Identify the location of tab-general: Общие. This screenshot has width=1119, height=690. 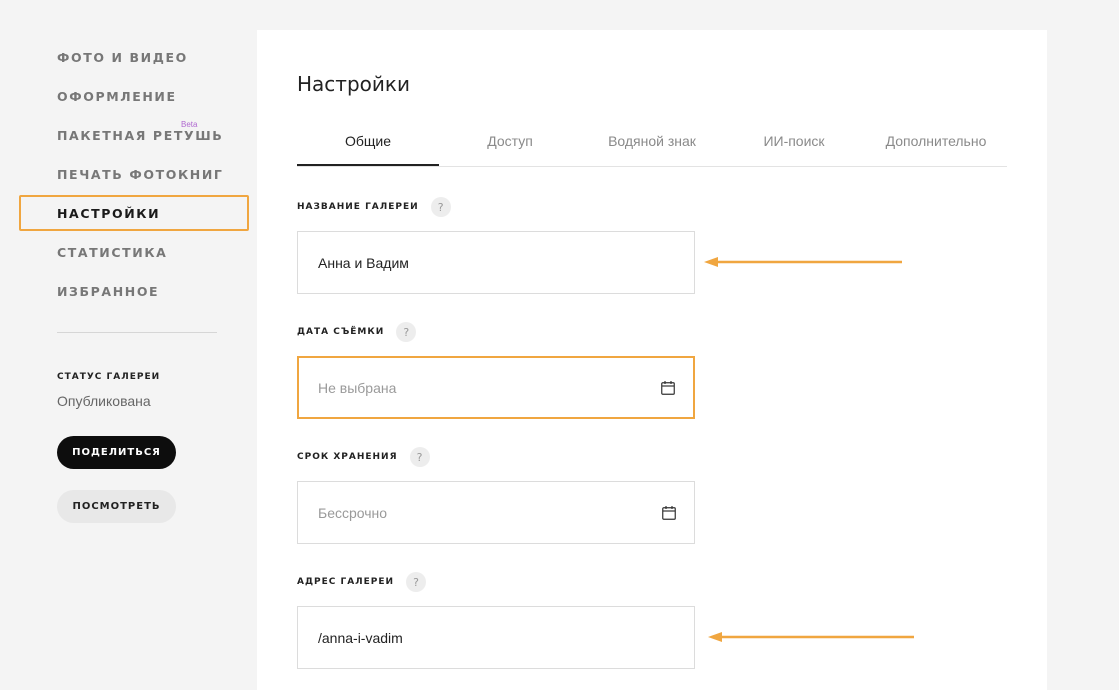
(368, 146).